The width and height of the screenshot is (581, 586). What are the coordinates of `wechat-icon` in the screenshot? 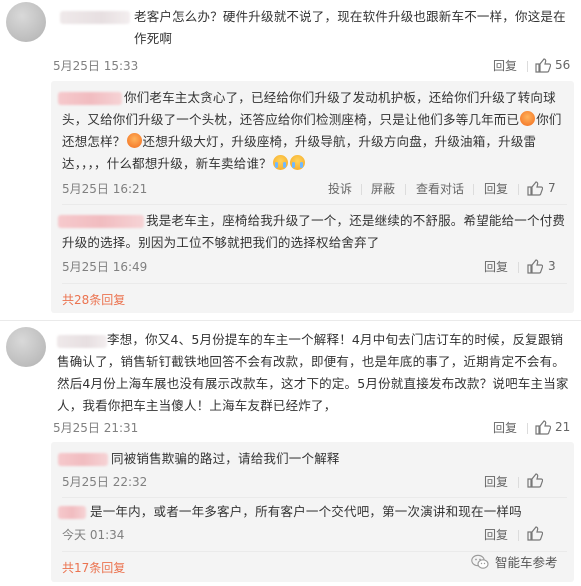 It's located at (480, 561).